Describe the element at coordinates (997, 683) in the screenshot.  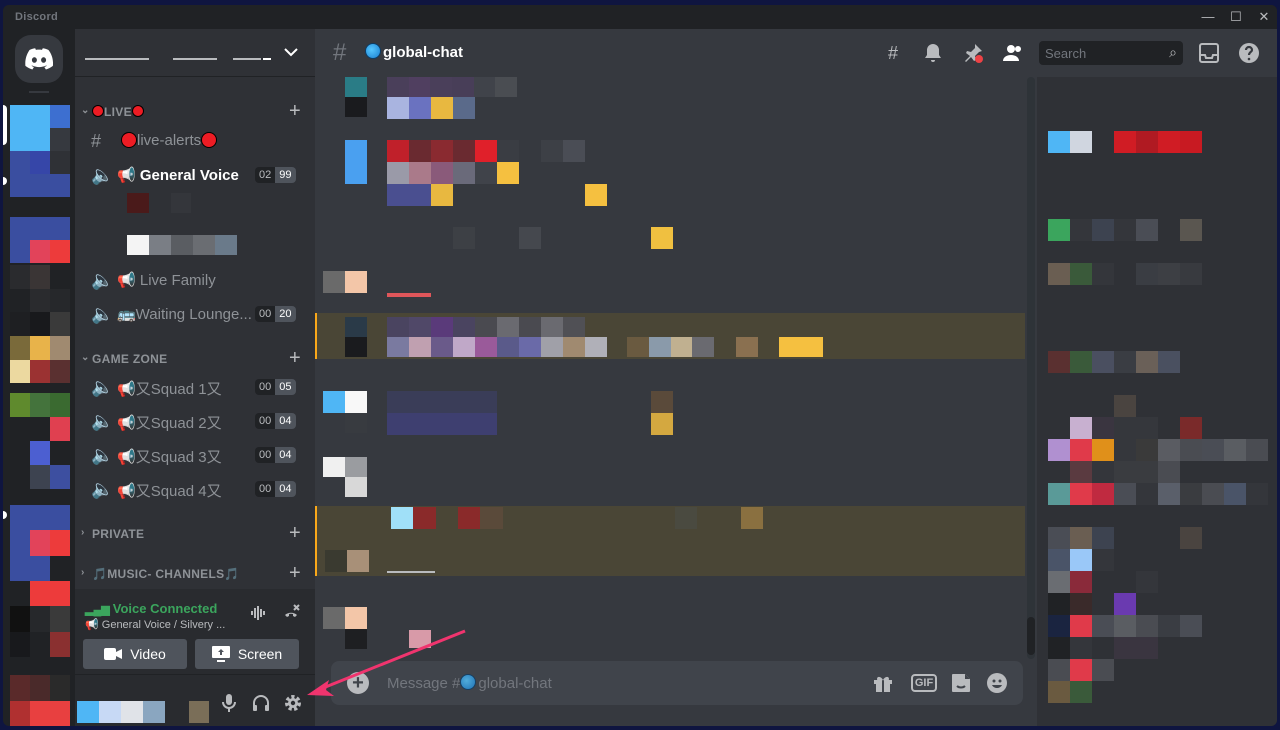
I see `emoji-icon` at that location.